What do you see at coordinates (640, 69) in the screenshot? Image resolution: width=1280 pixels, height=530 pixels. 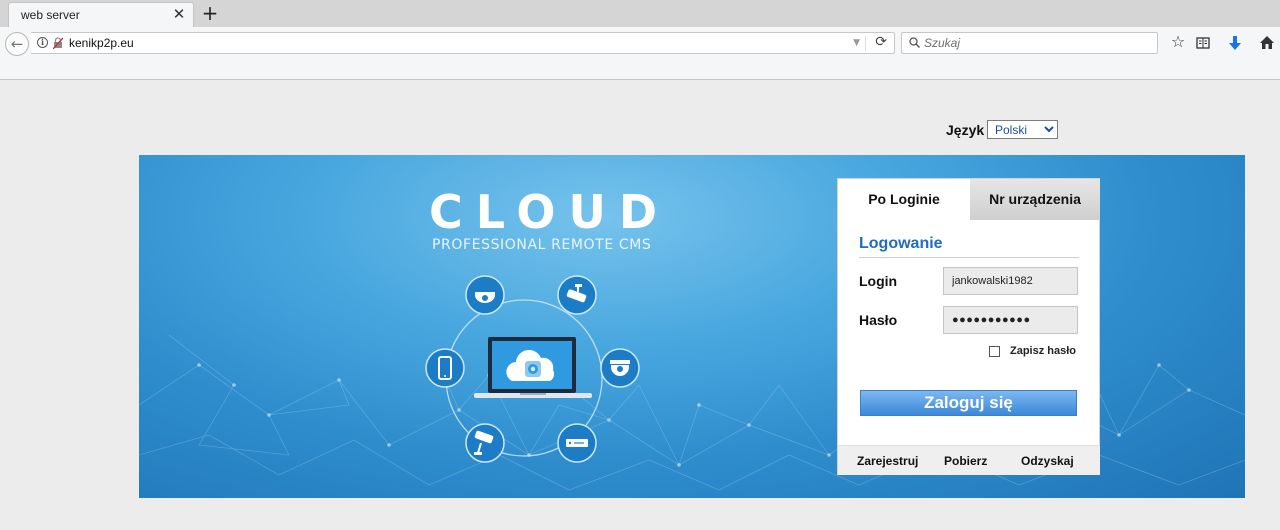 I see `toolbar-spacer` at bounding box center [640, 69].